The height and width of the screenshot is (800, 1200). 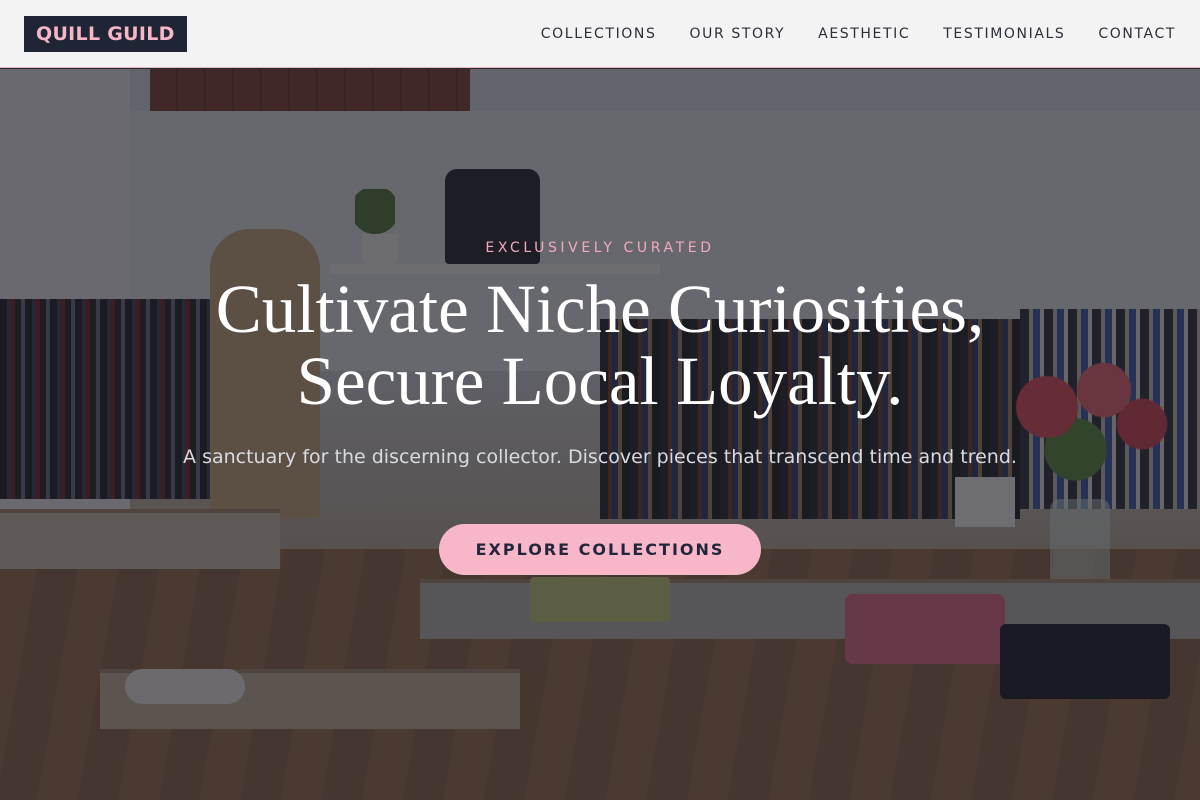 What do you see at coordinates (1137, 34) in the screenshot?
I see `nav-link-contact: CONTACT` at bounding box center [1137, 34].